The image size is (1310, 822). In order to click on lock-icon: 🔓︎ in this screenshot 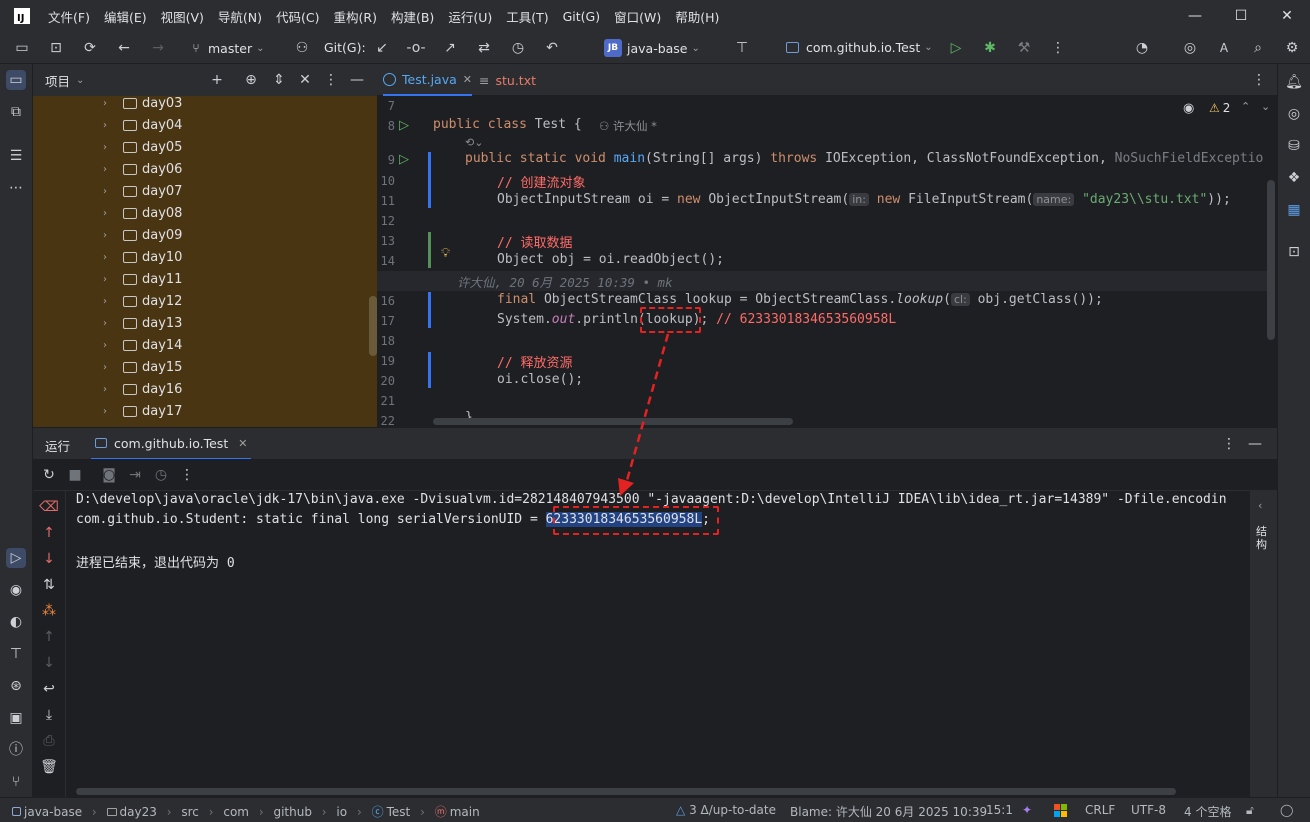, I will do `click(1250, 810)`.